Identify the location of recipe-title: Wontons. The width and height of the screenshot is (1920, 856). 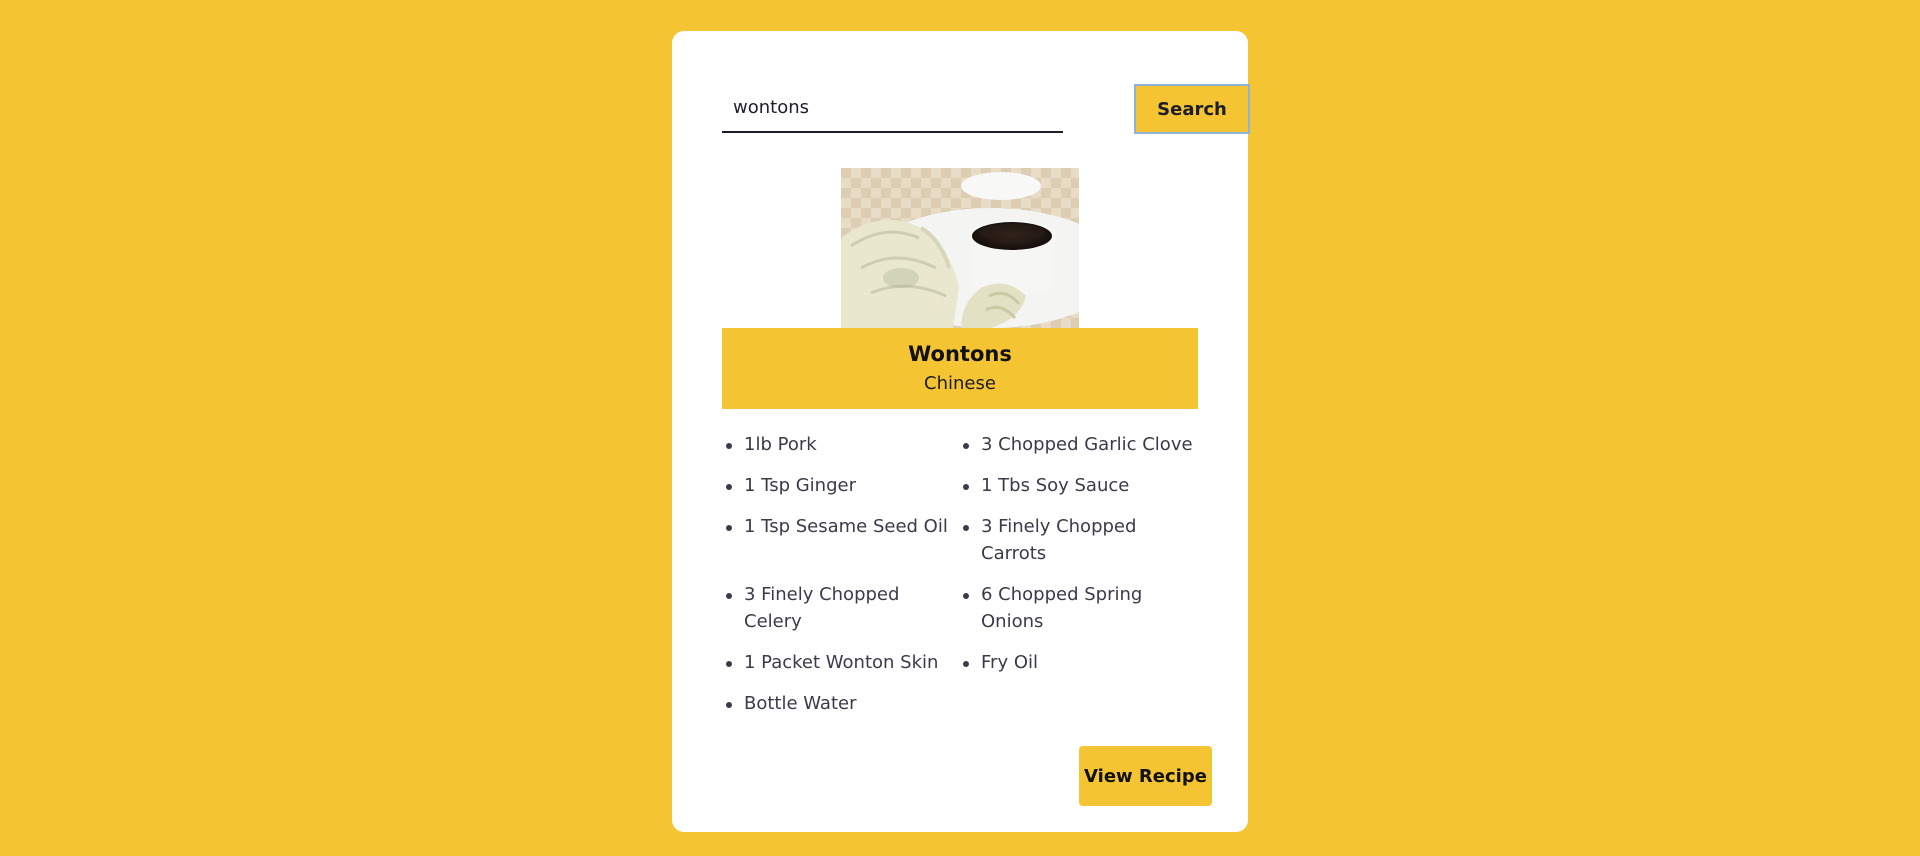
(960, 354).